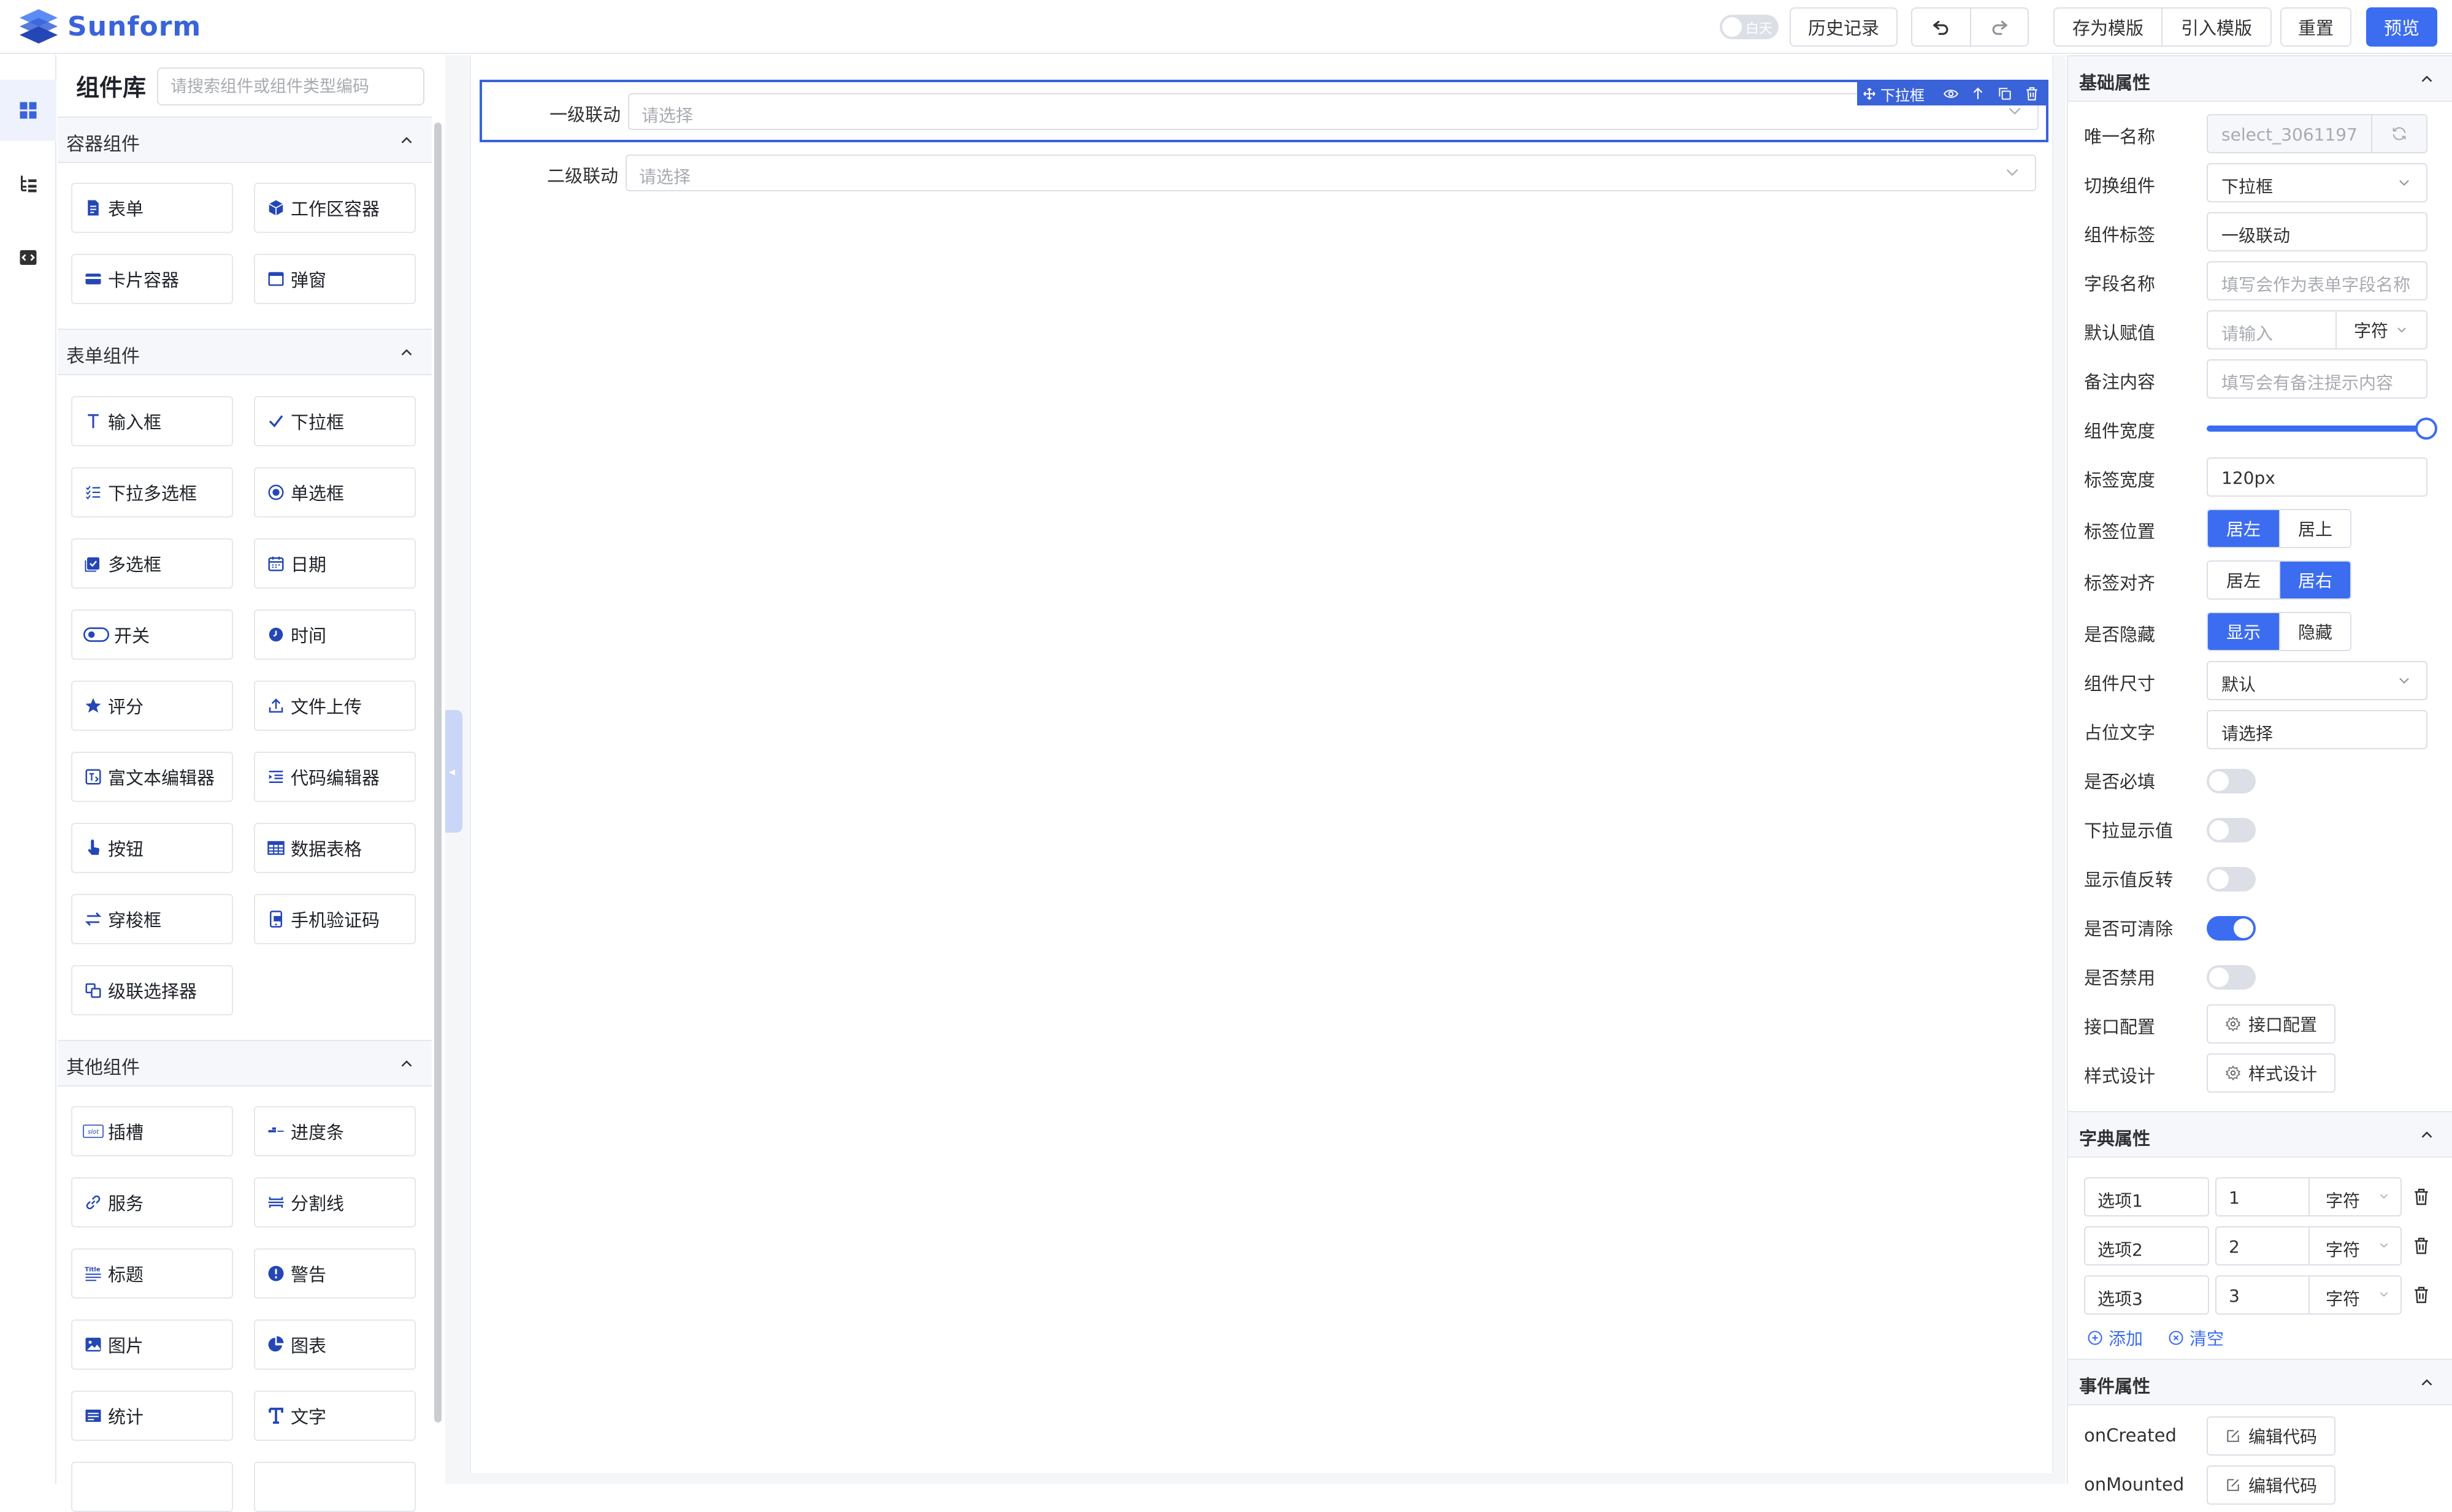 This screenshot has width=2452, height=1512. Describe the element at coordinates (2380, 329) in the screenshot. I see `value-type-select: 字符` at that location.